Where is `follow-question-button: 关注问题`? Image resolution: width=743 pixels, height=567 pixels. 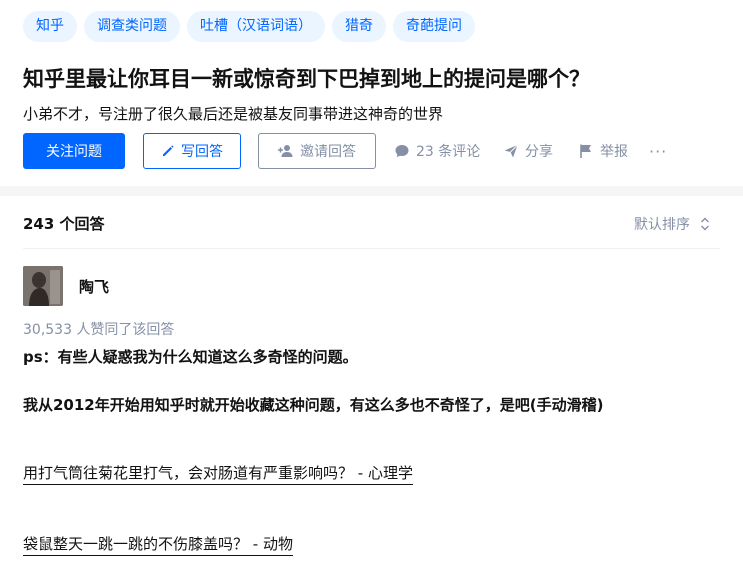
follow-question-button: 关注问题 is located at coordinates (74, 151).